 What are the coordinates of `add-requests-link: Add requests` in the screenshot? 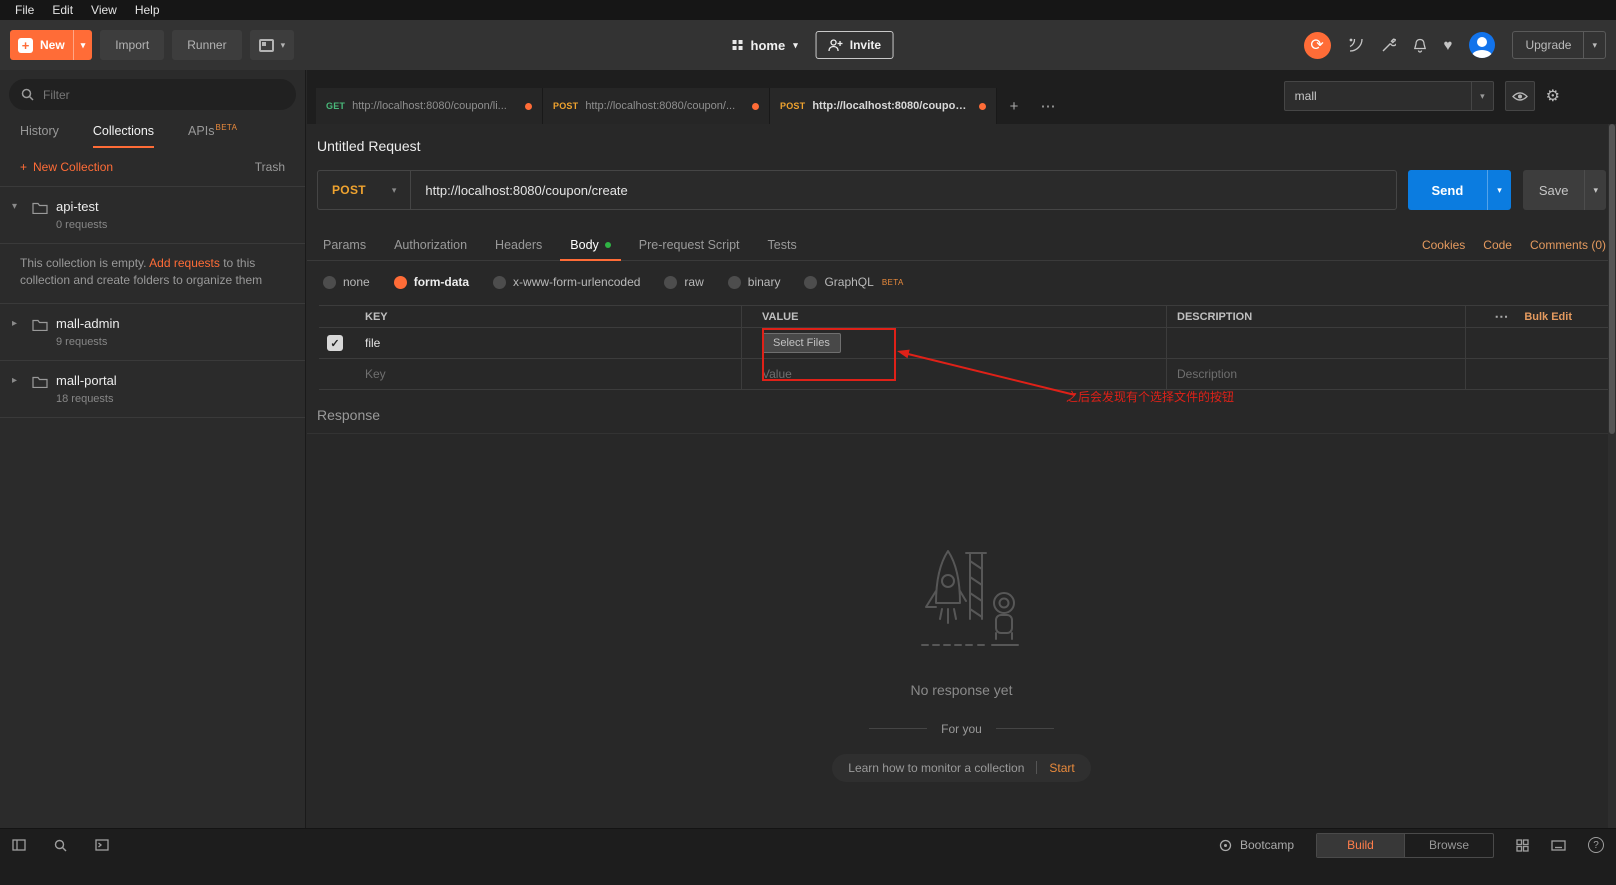 It's located at (184, 263).